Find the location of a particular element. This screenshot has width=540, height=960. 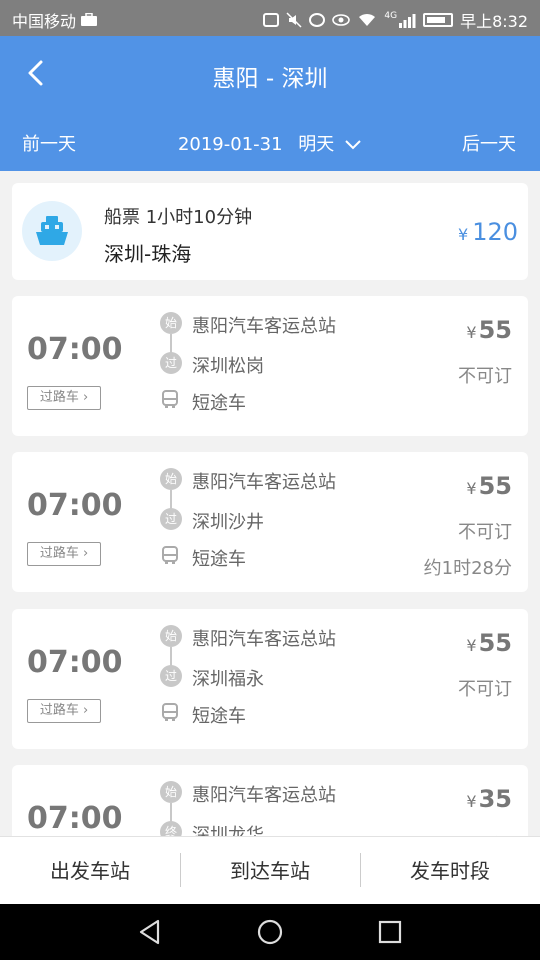

trip-price-value: 35 is located at coordinates (495, 799).